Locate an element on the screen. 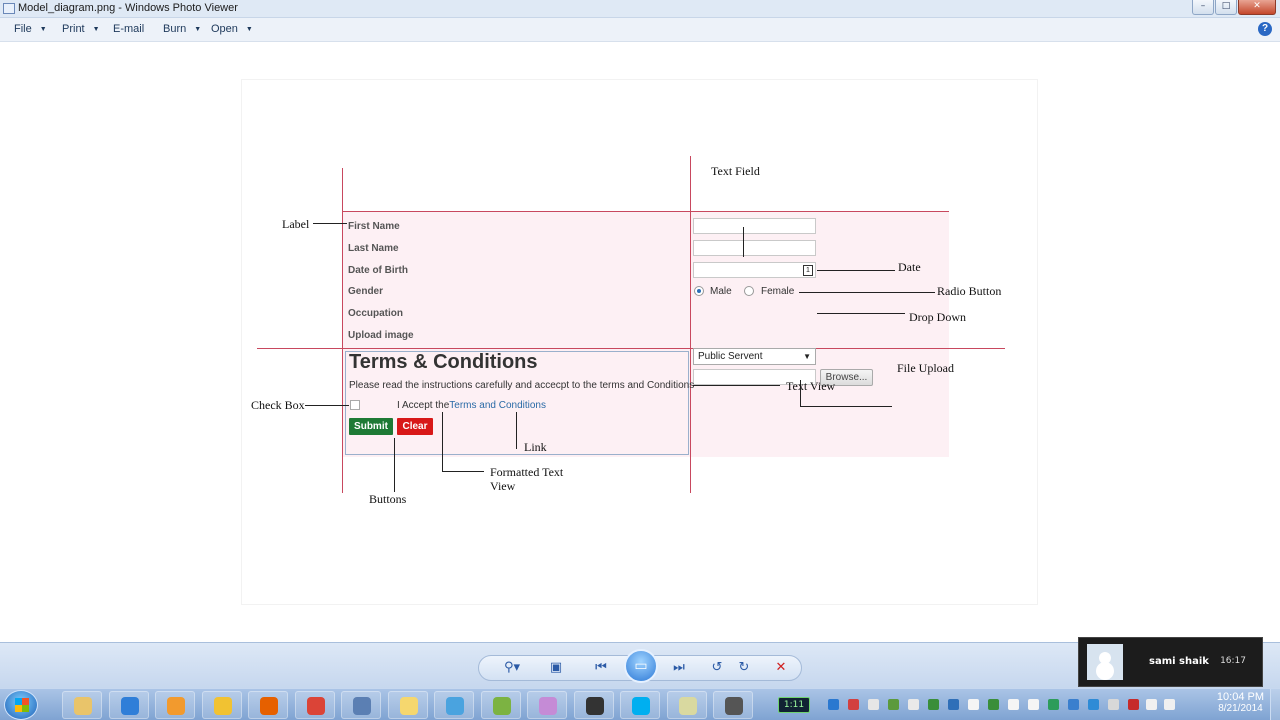 The width and height of the screenshot is (1280, 720). annotation-check-box: Check Box is located at coordinates (278, 405).